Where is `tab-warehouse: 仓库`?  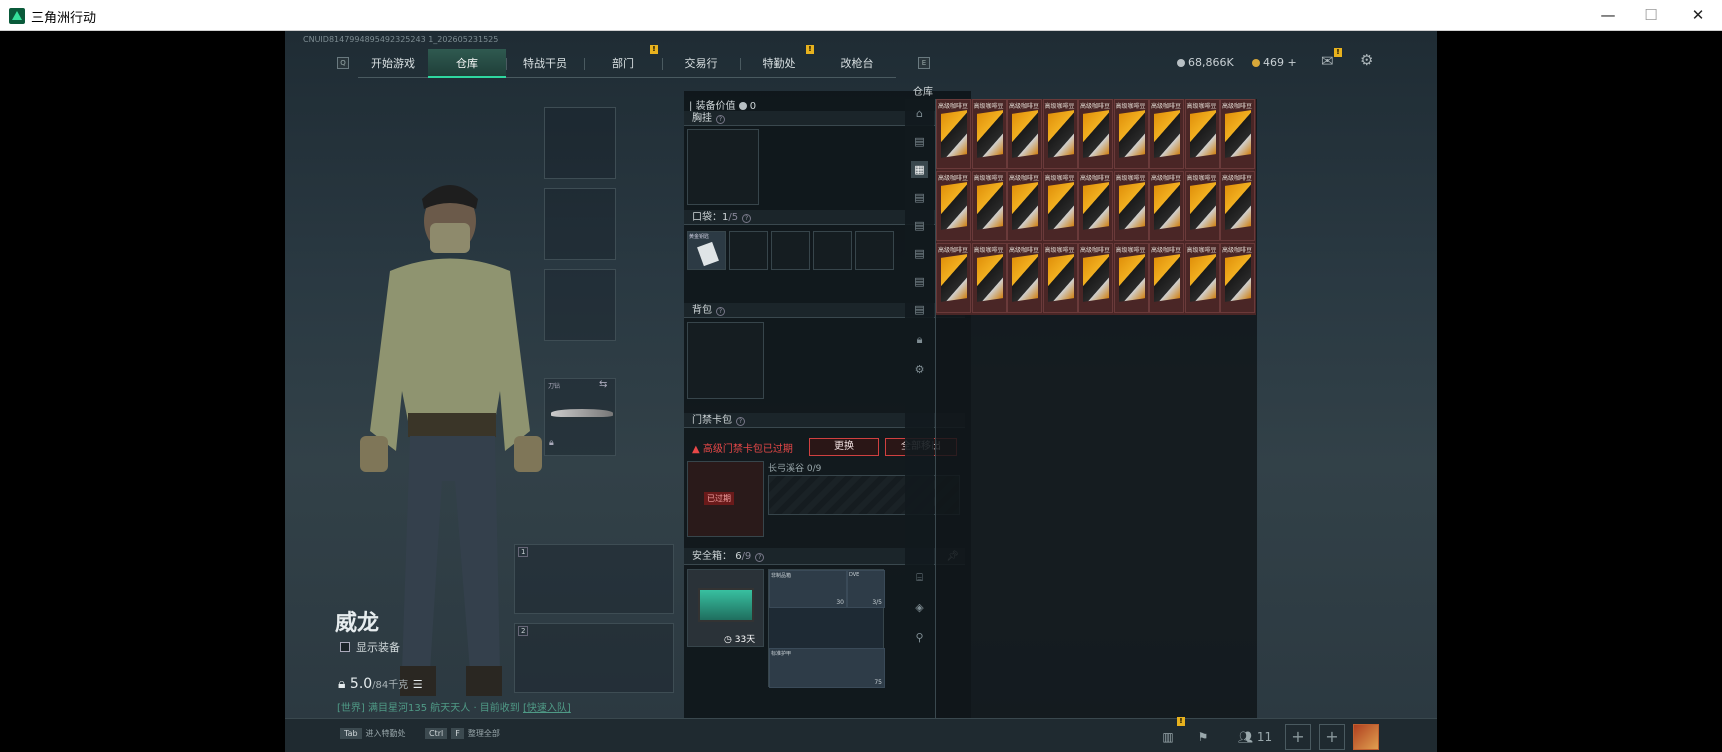 tab-warehouse: 仓库 is located at coordinates (467, 63).